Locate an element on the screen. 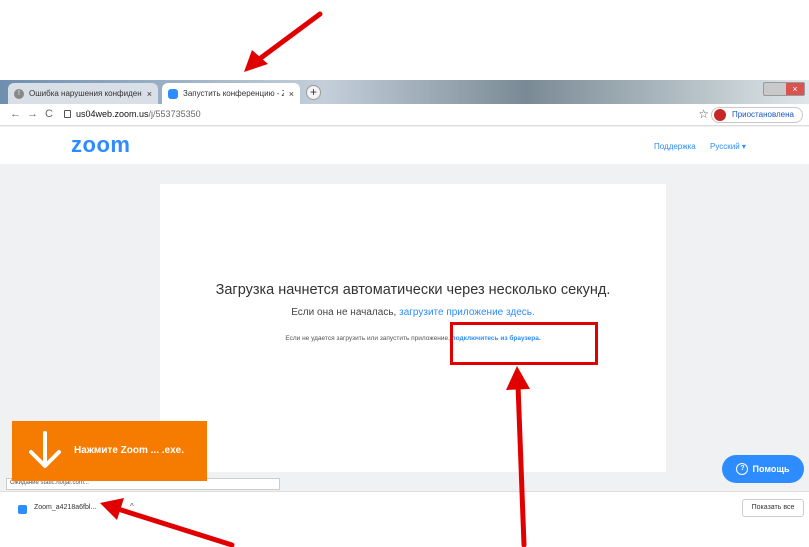 This screenshot has height=547, width=809. window-controls: × is located at coordinates (784, 89).